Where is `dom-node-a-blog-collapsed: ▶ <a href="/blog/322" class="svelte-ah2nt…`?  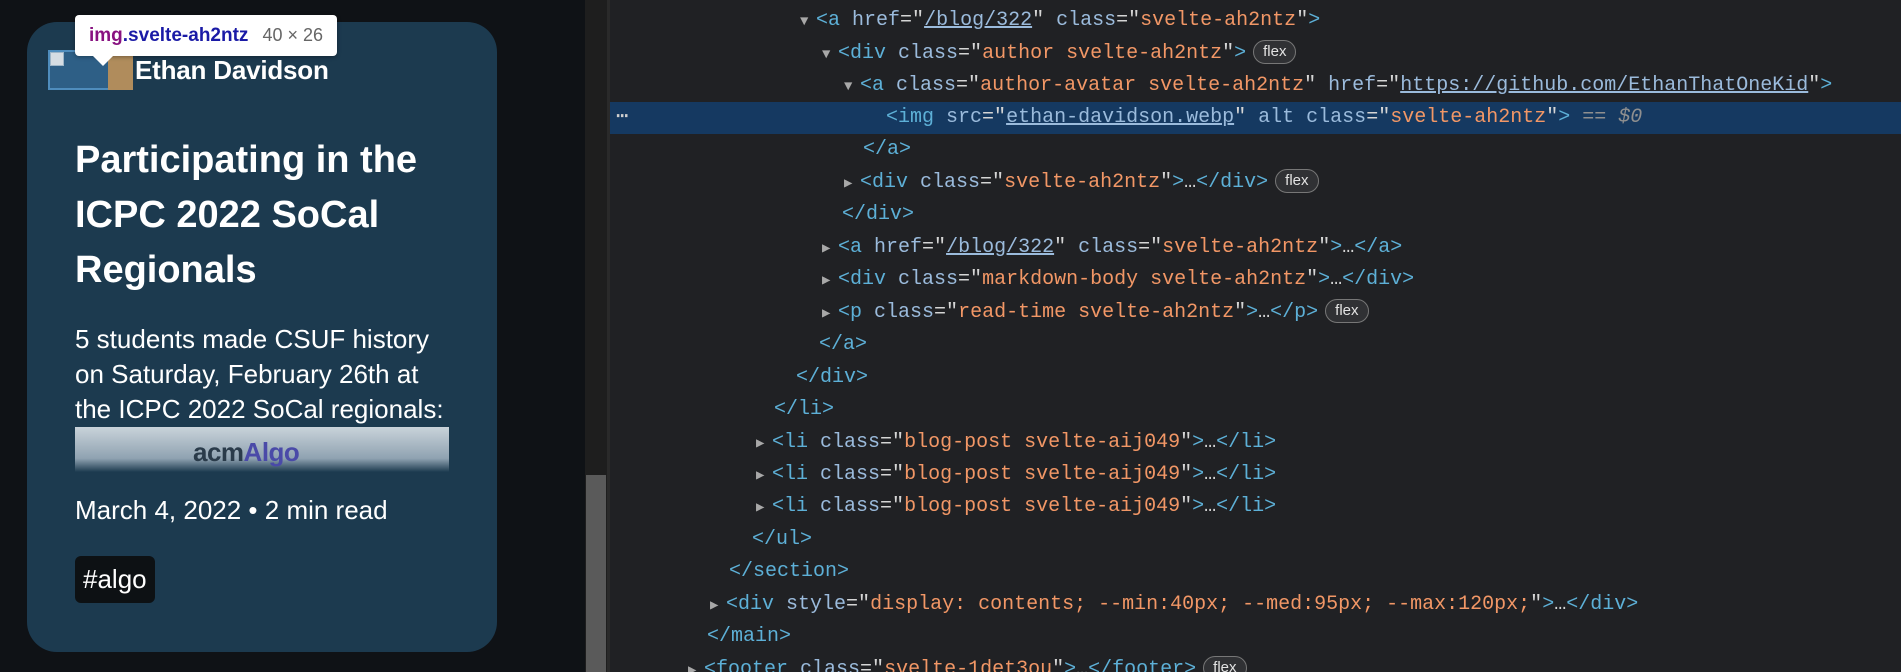 dom-node-a-blog-collapsed: ▶ <a href="/blog/322" class="svelte-ah2nt… is located at coordinates (1255, 248).